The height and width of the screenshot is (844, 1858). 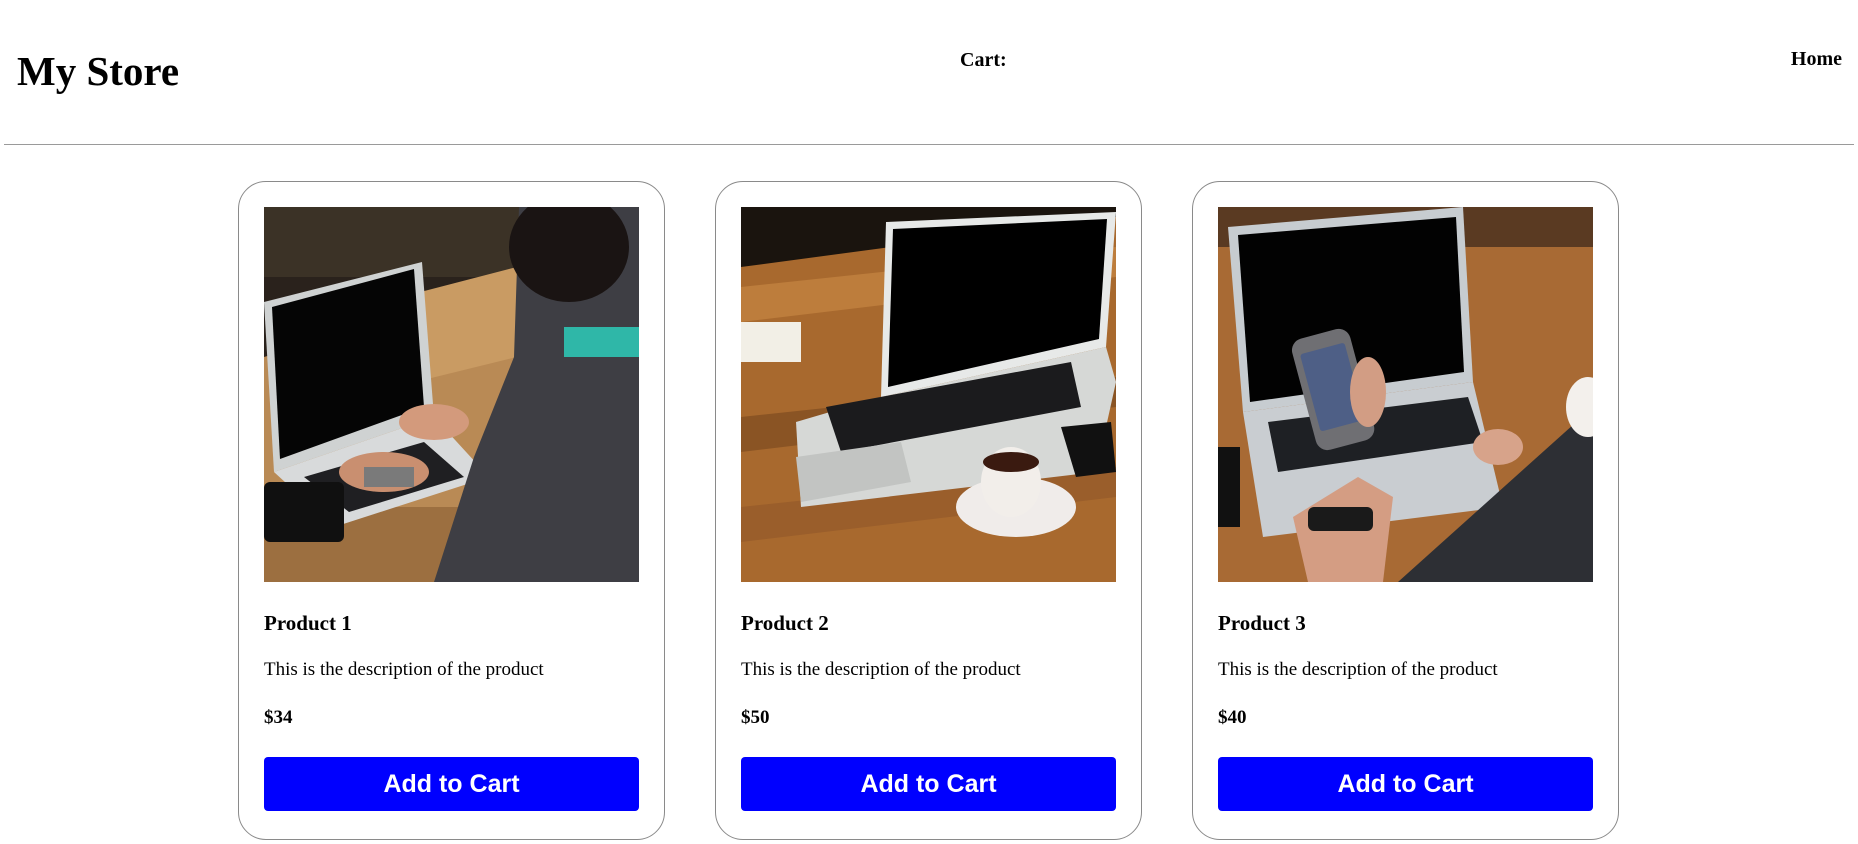 What do you see at coordinates (983, 60) in the screenshot?
I see `cart-label: Cart:` at bounding box center [983, 60].